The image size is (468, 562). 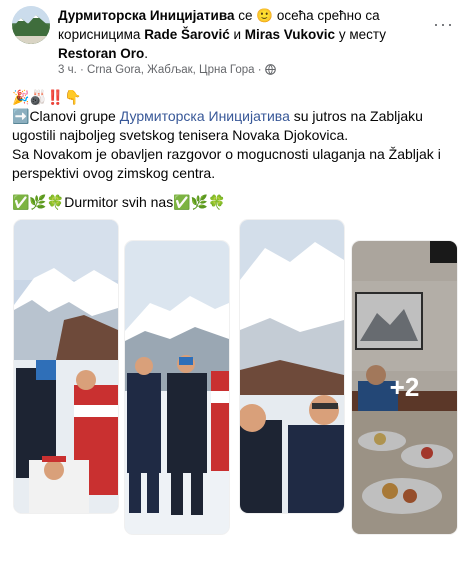 What do you see at coordinates (290, 34) in the screenshot?
I see `tagged-person-2: Miras Vukovic` at bounding box center [290, 34].